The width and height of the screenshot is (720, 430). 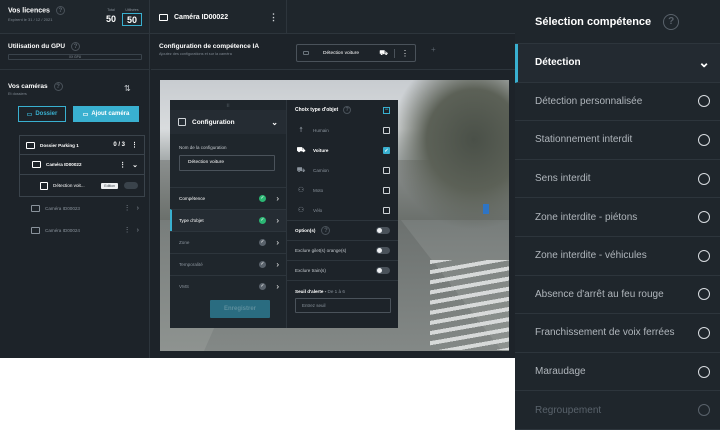 I want to click on folder-count: 0 / 3, so click(x=119, y=145).